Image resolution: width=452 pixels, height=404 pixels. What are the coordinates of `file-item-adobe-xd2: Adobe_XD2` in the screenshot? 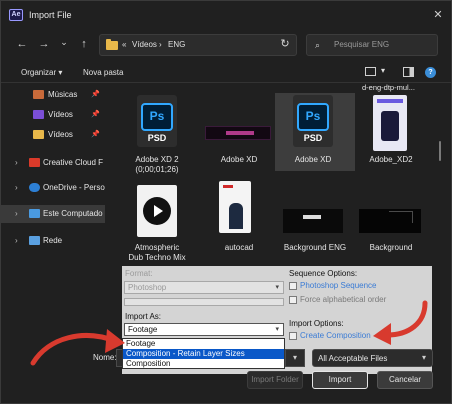 It's located at (391, 133).